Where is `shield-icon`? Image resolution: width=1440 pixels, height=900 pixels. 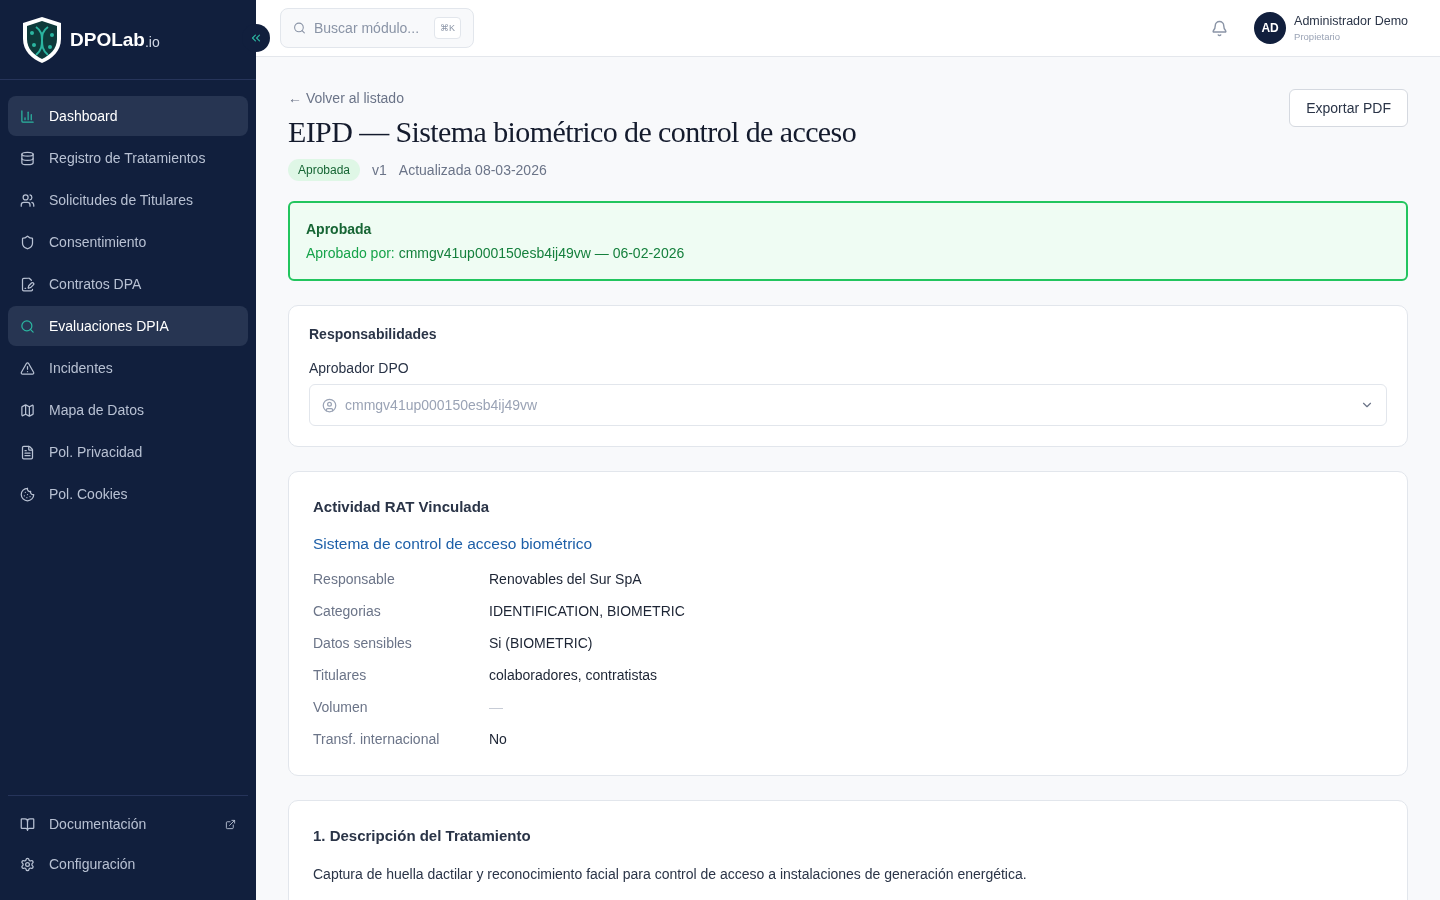 shield-icon is located at coordinates (27, 242).